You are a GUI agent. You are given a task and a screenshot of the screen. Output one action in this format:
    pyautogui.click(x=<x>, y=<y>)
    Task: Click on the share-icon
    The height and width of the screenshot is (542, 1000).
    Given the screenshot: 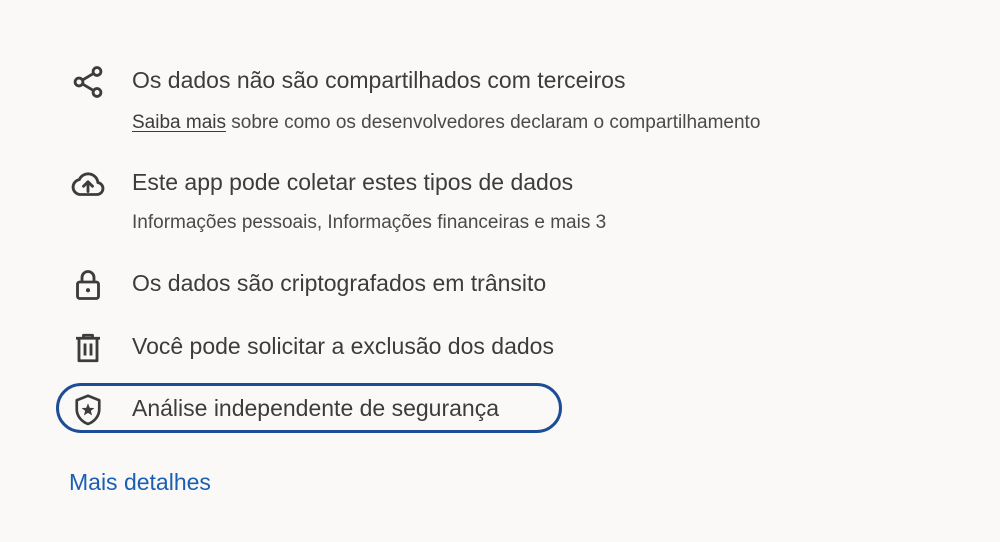 What is the action you would take?
    pyautogui.click(x=88, y=82)
    